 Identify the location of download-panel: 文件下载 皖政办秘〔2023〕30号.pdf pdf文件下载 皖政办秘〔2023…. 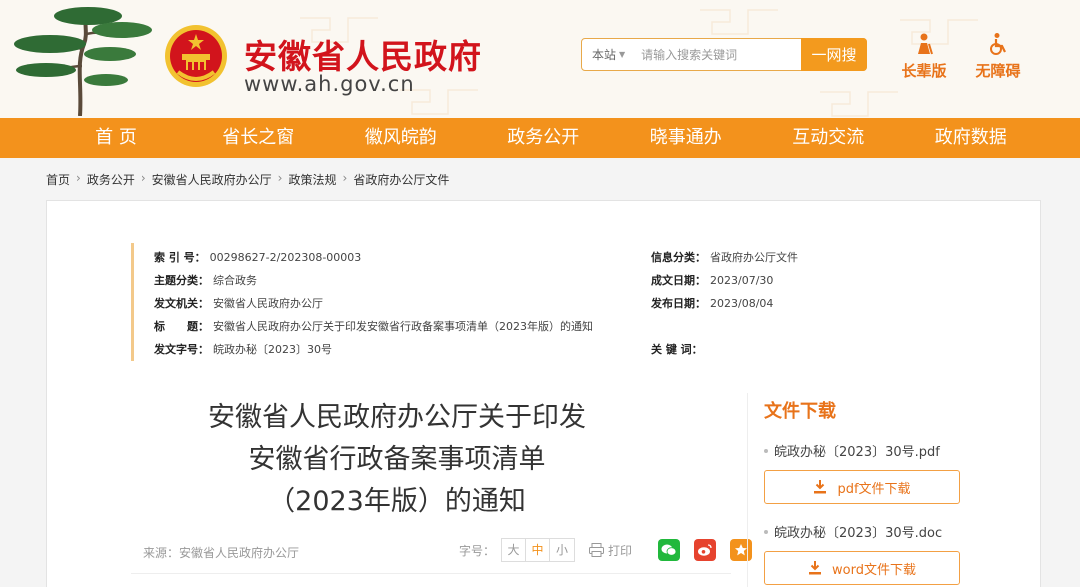
(867, 490).